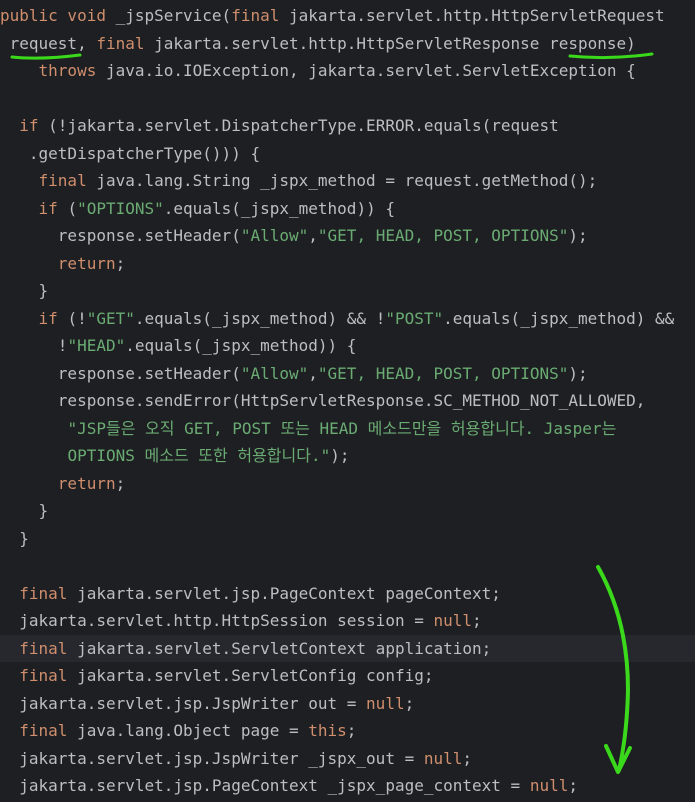 The image size is (695, 802). I want to click on code-token-keyword: public void, so click(58, 15).